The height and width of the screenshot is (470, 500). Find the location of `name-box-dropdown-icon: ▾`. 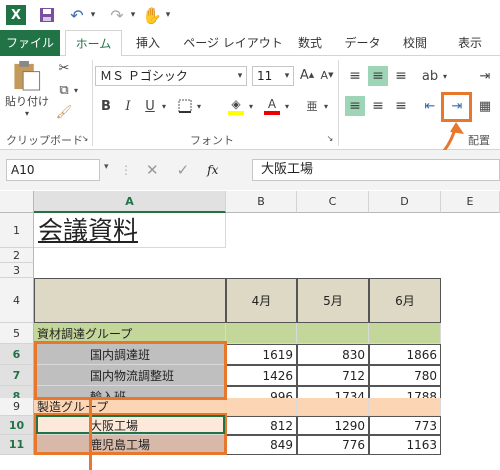

name-box-dropdown-icon: ▾ is located at coordinates (110, 170).